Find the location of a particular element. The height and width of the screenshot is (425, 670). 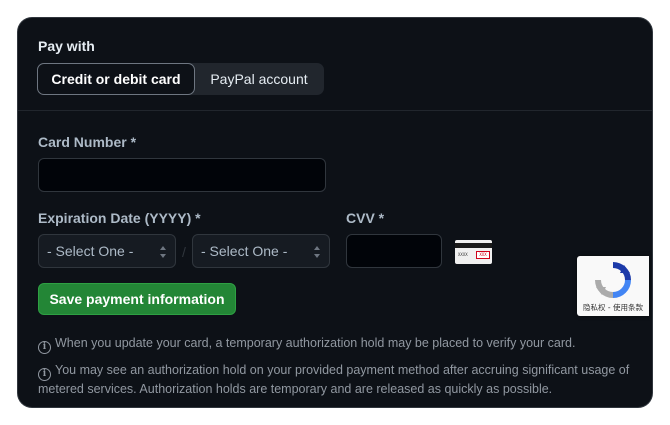

tab-credit-card: Credit or debit card is located at coordinates (116, 79).